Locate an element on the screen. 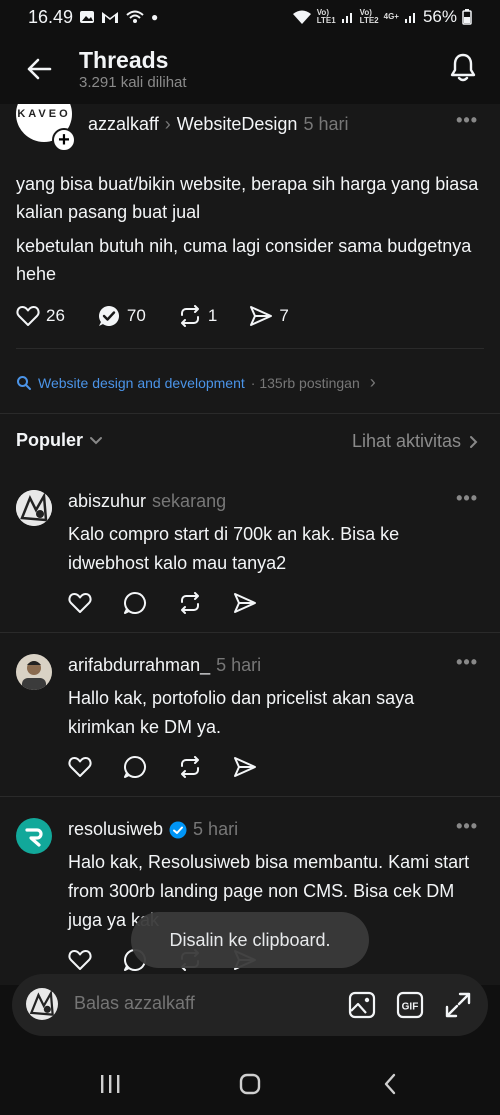 The image size is (500, 1115). bell-icon is located at coordinates (463, 67).